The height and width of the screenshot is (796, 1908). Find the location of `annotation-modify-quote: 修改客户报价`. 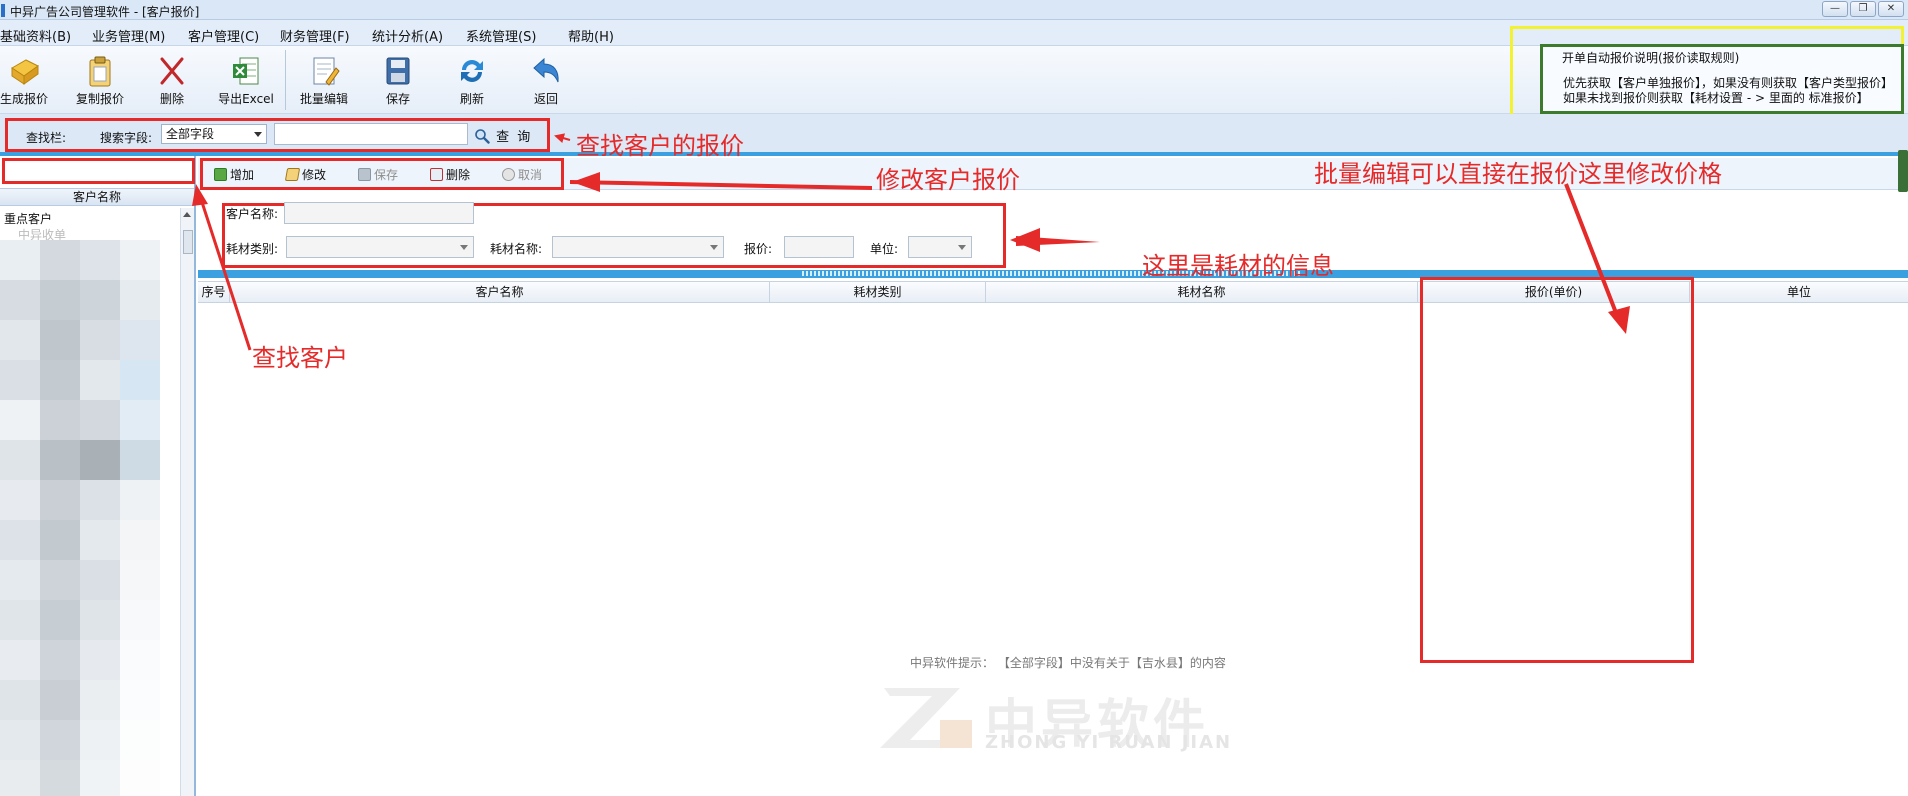

annotation-modify-quote: 修改客户报价 is located at coordinates (948, 180).